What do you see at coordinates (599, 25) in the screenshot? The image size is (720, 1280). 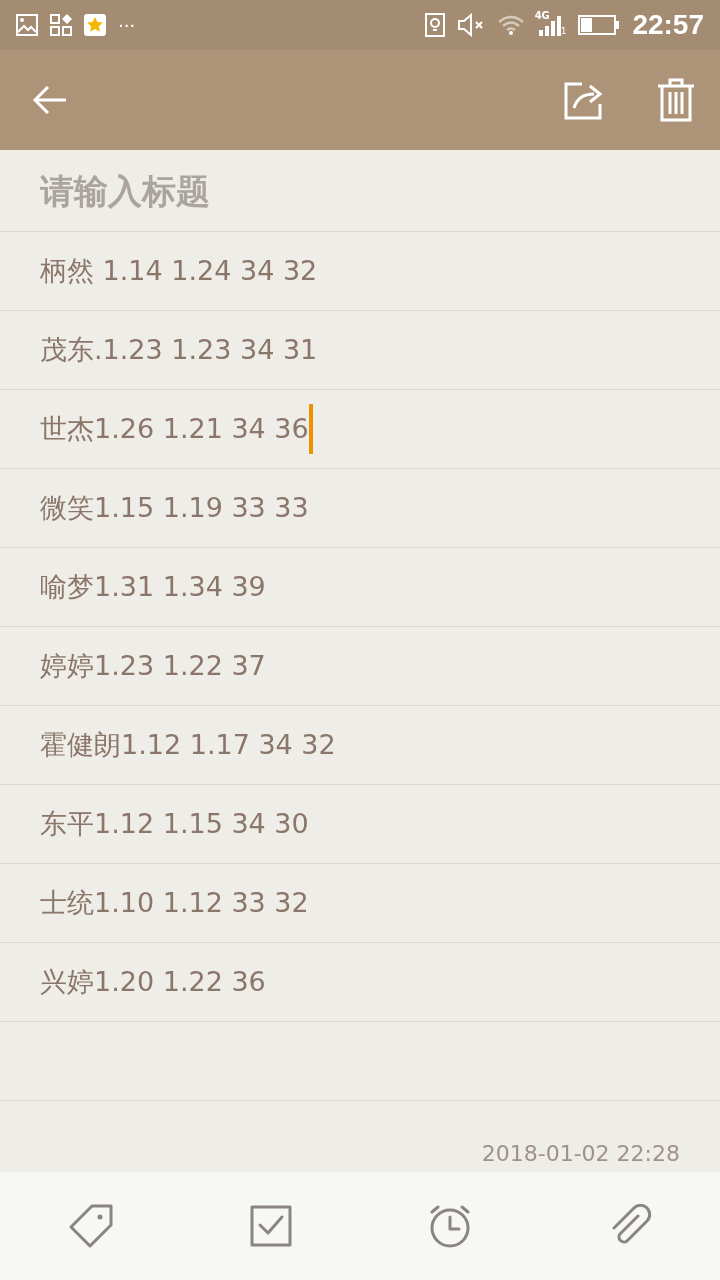 I see `battery-icon` at bounding box center [599, 25].